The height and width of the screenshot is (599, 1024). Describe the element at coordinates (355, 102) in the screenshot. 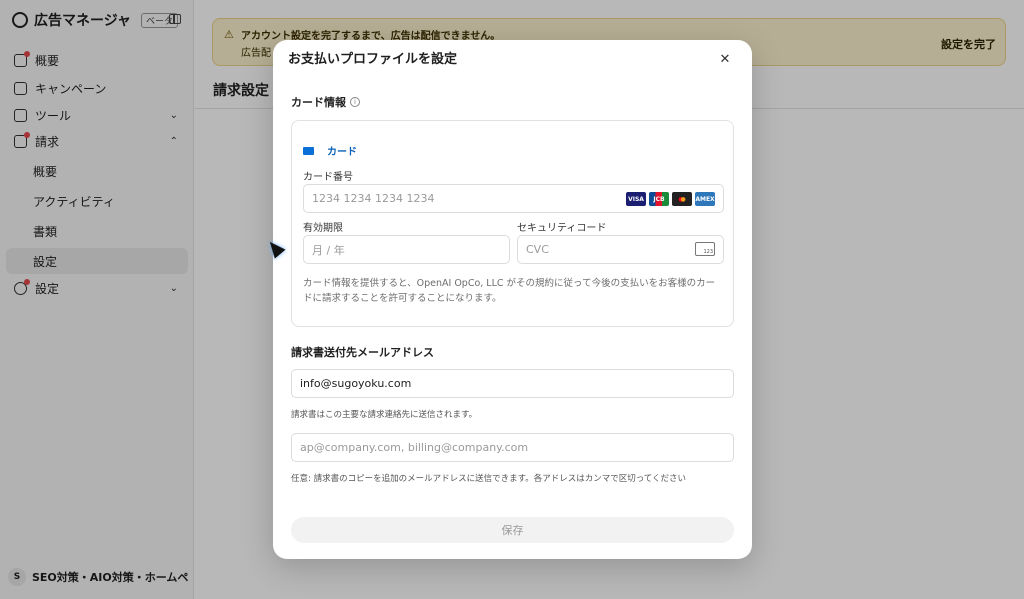

I see `info-icon: i` at that location.